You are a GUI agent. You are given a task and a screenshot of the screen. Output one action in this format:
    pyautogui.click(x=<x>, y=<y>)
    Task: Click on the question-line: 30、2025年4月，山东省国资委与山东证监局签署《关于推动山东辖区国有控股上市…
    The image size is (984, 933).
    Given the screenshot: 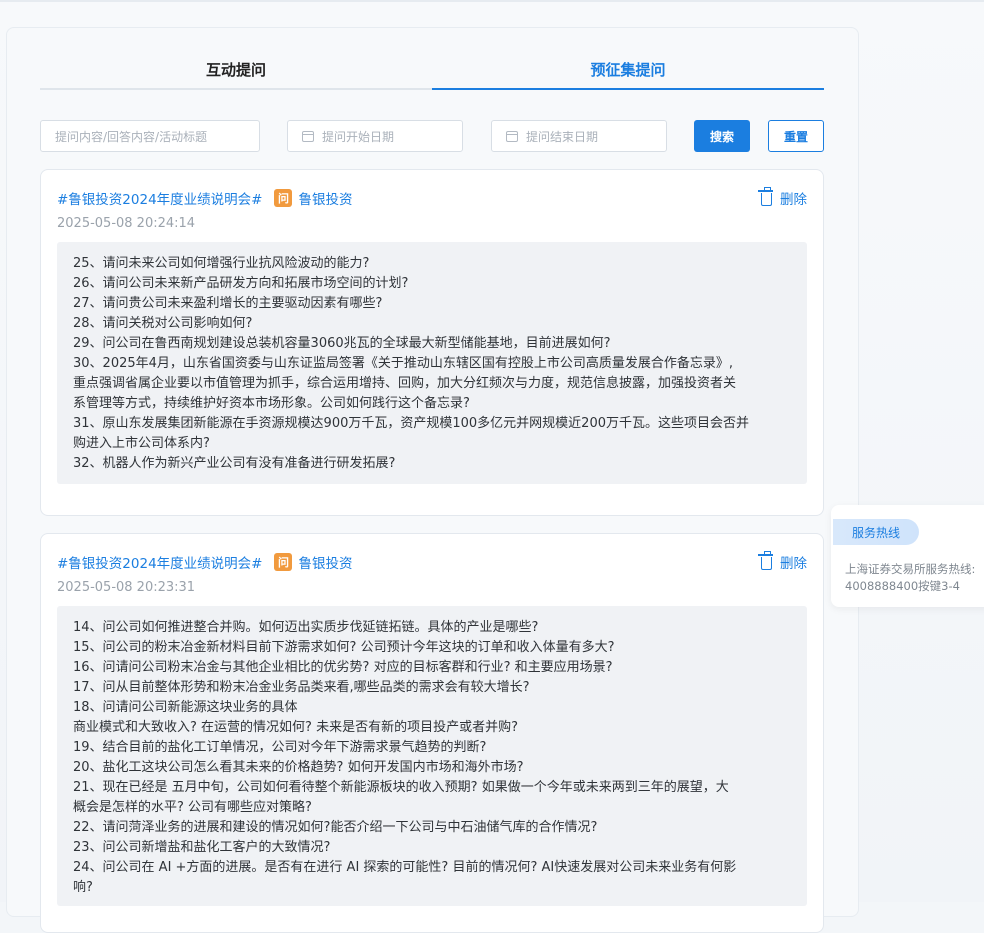 What is the action you would take?
    pyautogui.click(x=403, y=363)
    